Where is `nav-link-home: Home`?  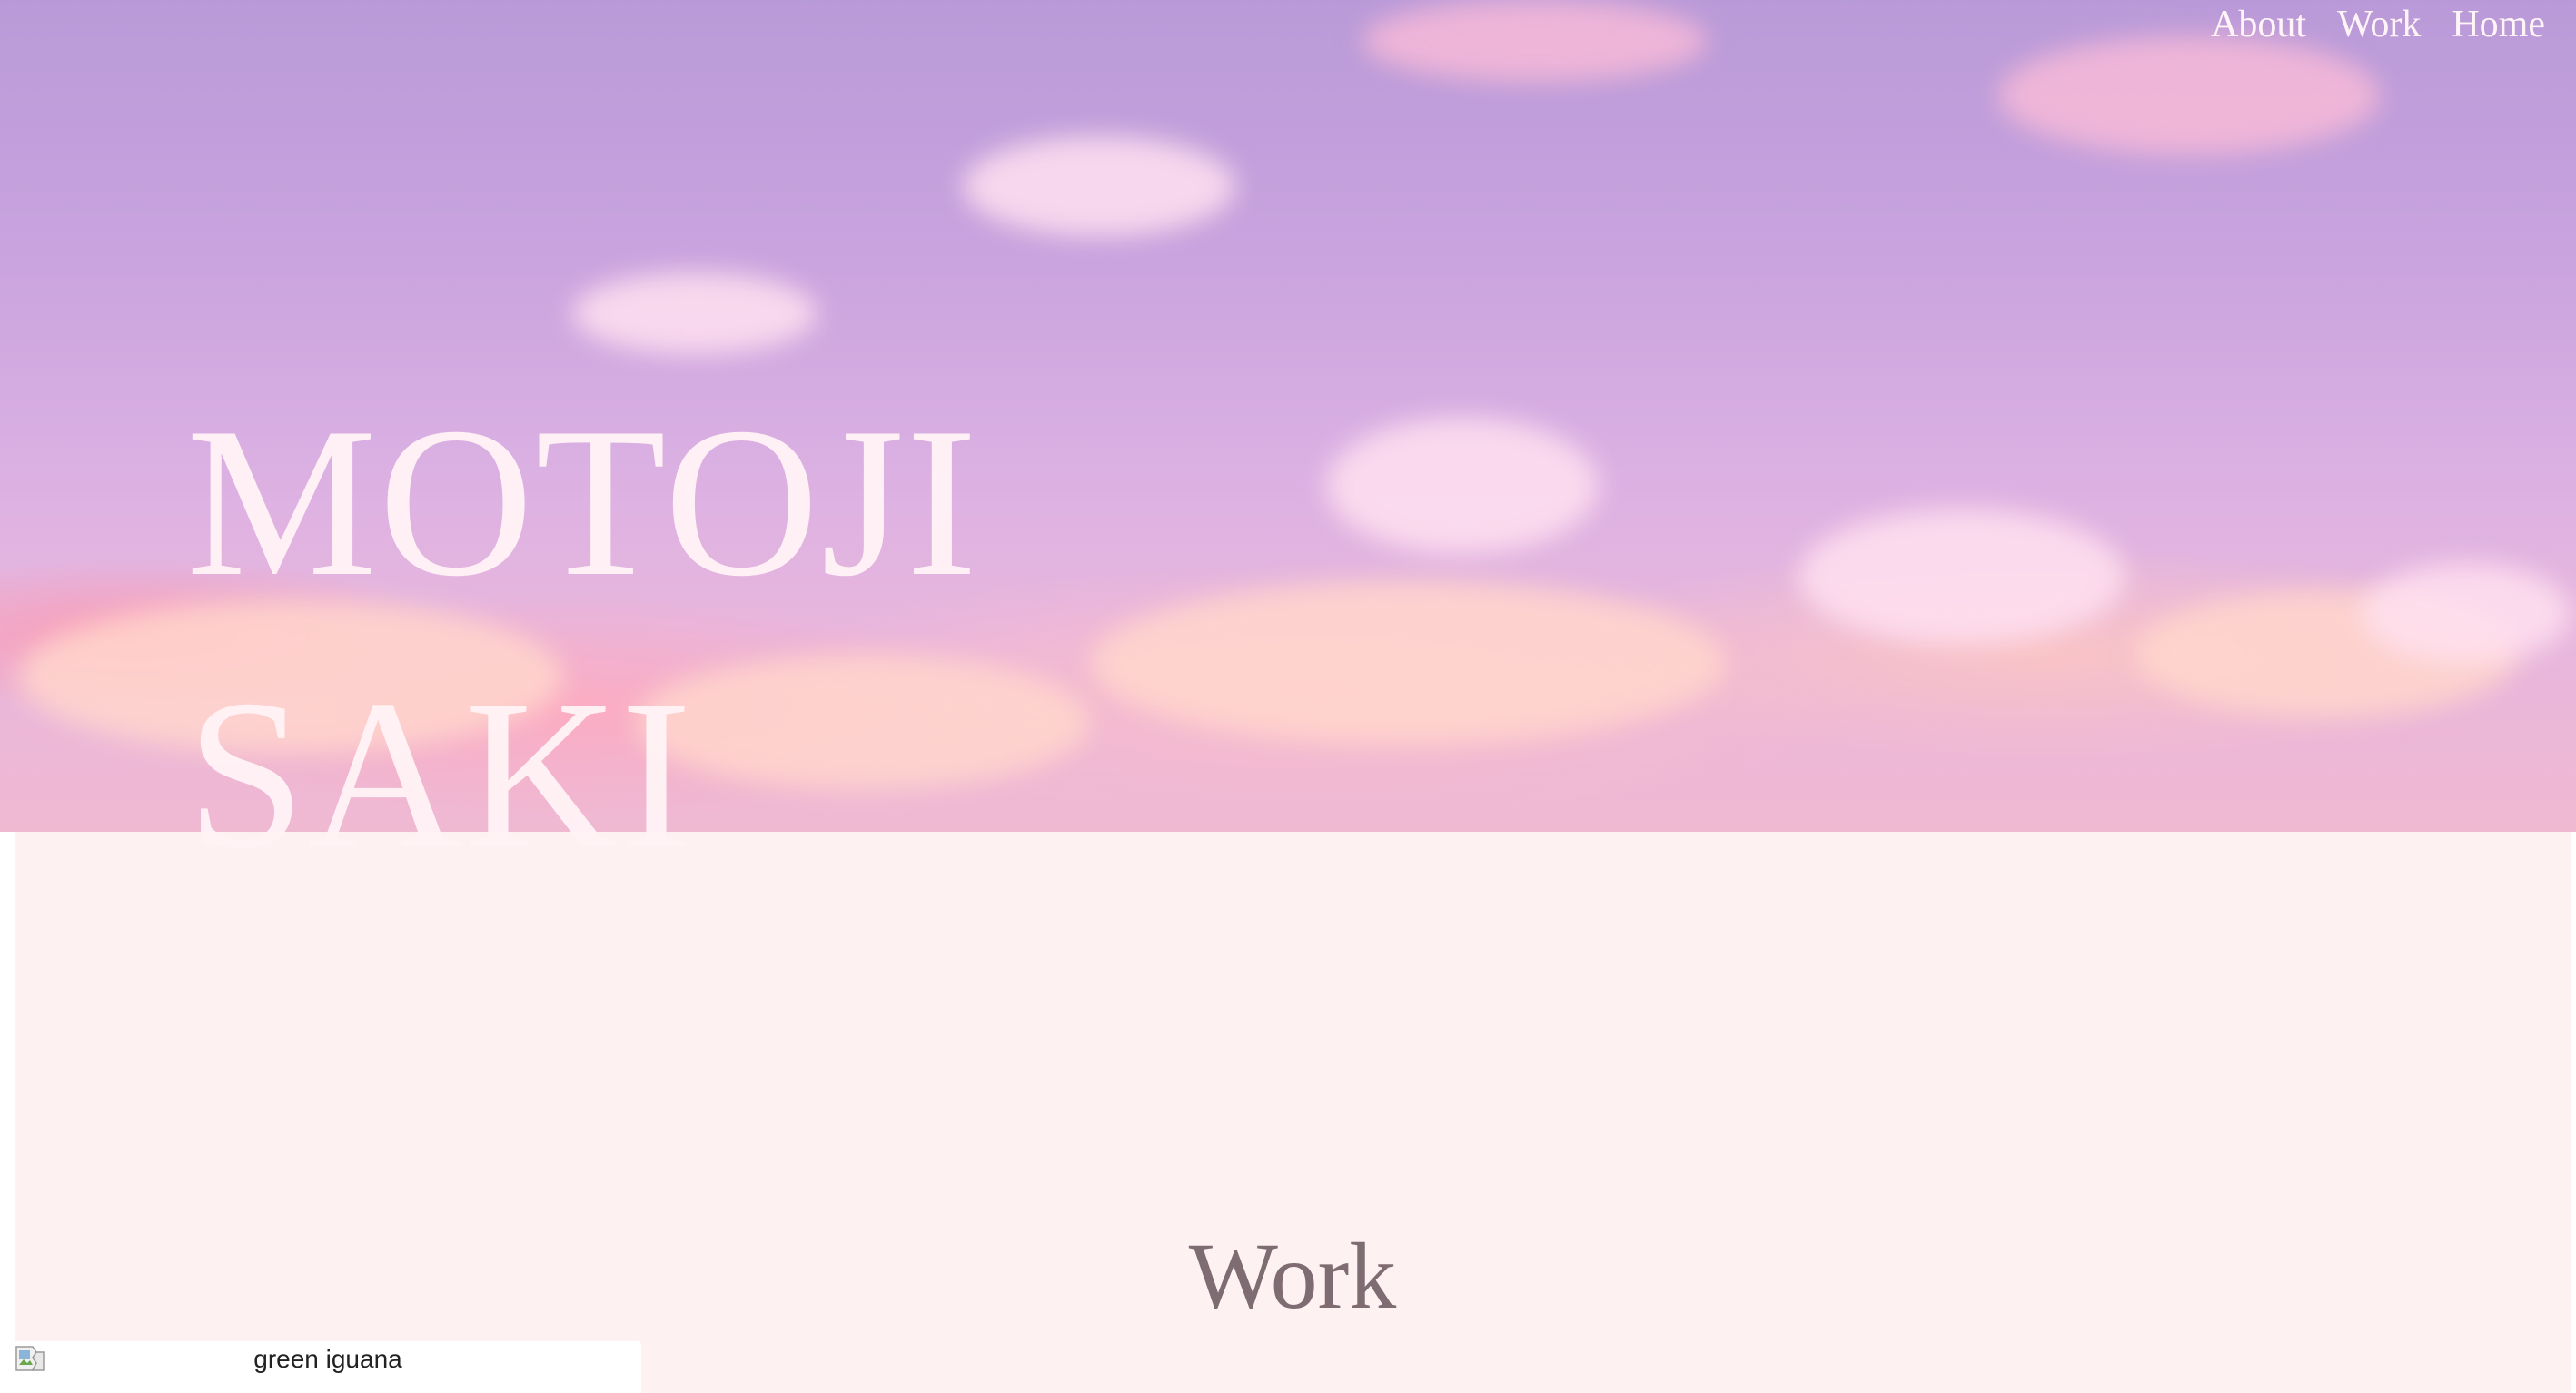 nav-link-home: Home is located at coordinates (2498, 24).